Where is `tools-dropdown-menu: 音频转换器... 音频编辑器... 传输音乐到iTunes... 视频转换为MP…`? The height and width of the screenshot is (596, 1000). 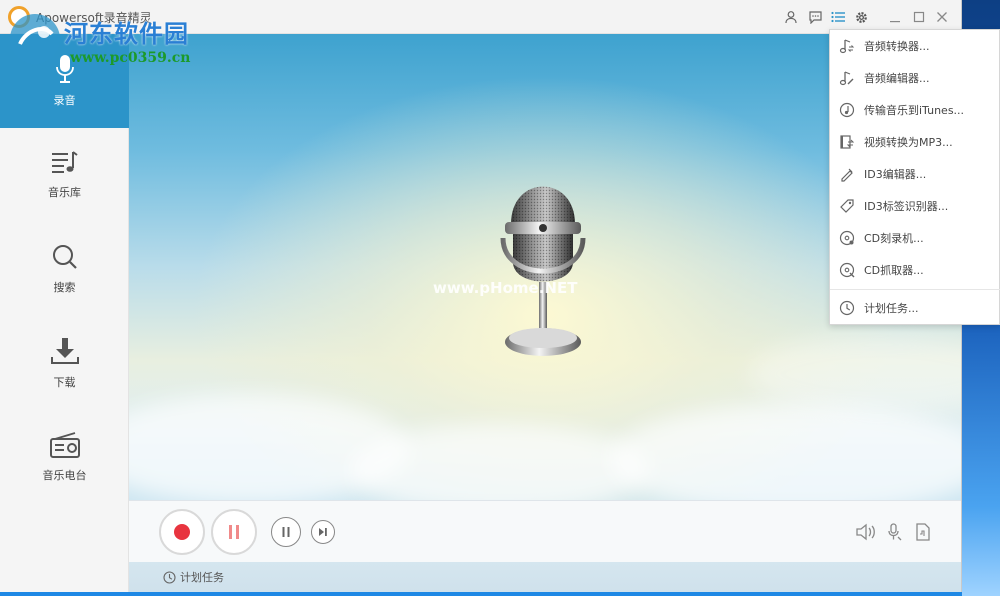
tools-dropdown-menu: 音频转换器... 音频编辑器... 传输音乐到iTunes... 视频转换为MP… is located at coordinates (914, 177).